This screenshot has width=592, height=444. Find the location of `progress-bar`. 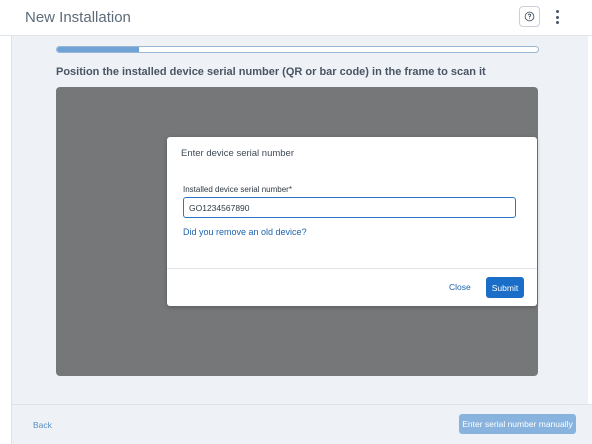

progress-bar is located at coordinates (297, 49).